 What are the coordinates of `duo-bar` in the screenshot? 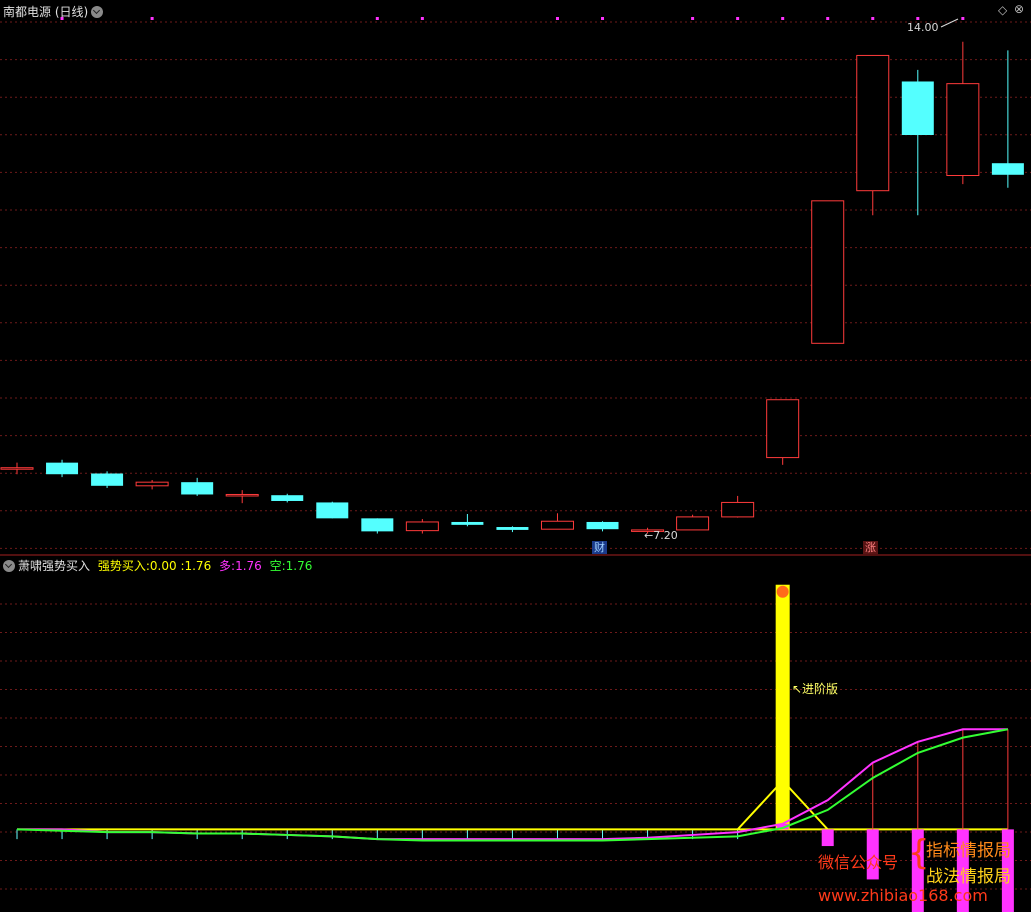 It's located at (827, 838).